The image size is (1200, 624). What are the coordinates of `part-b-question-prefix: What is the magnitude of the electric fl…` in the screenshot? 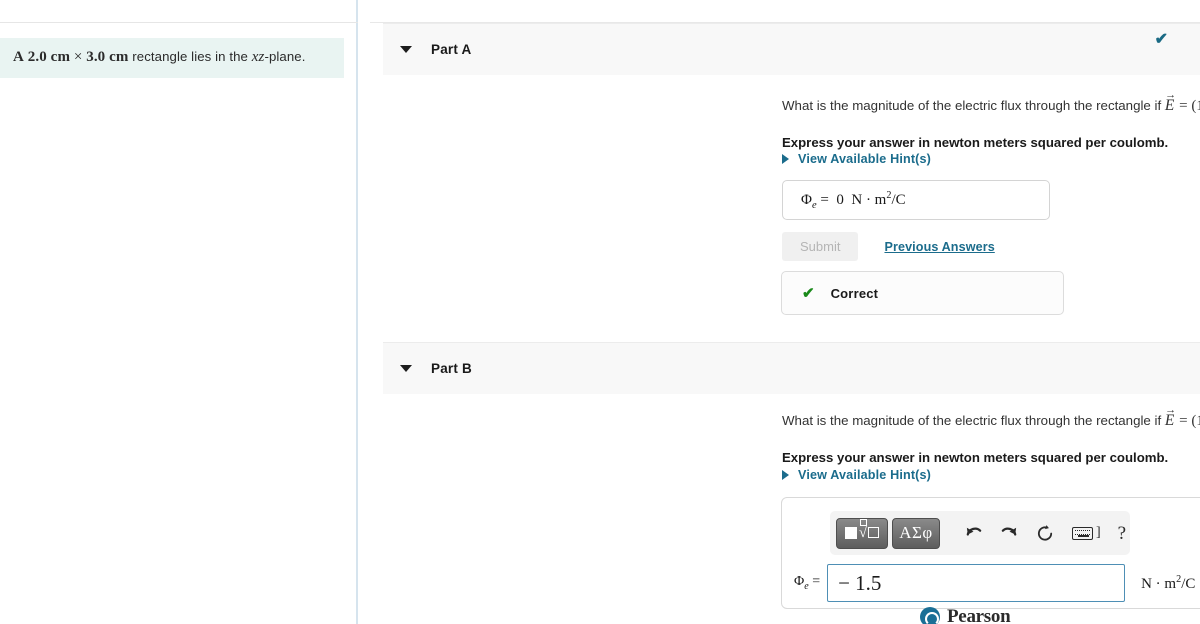 It's located at (973, 420).